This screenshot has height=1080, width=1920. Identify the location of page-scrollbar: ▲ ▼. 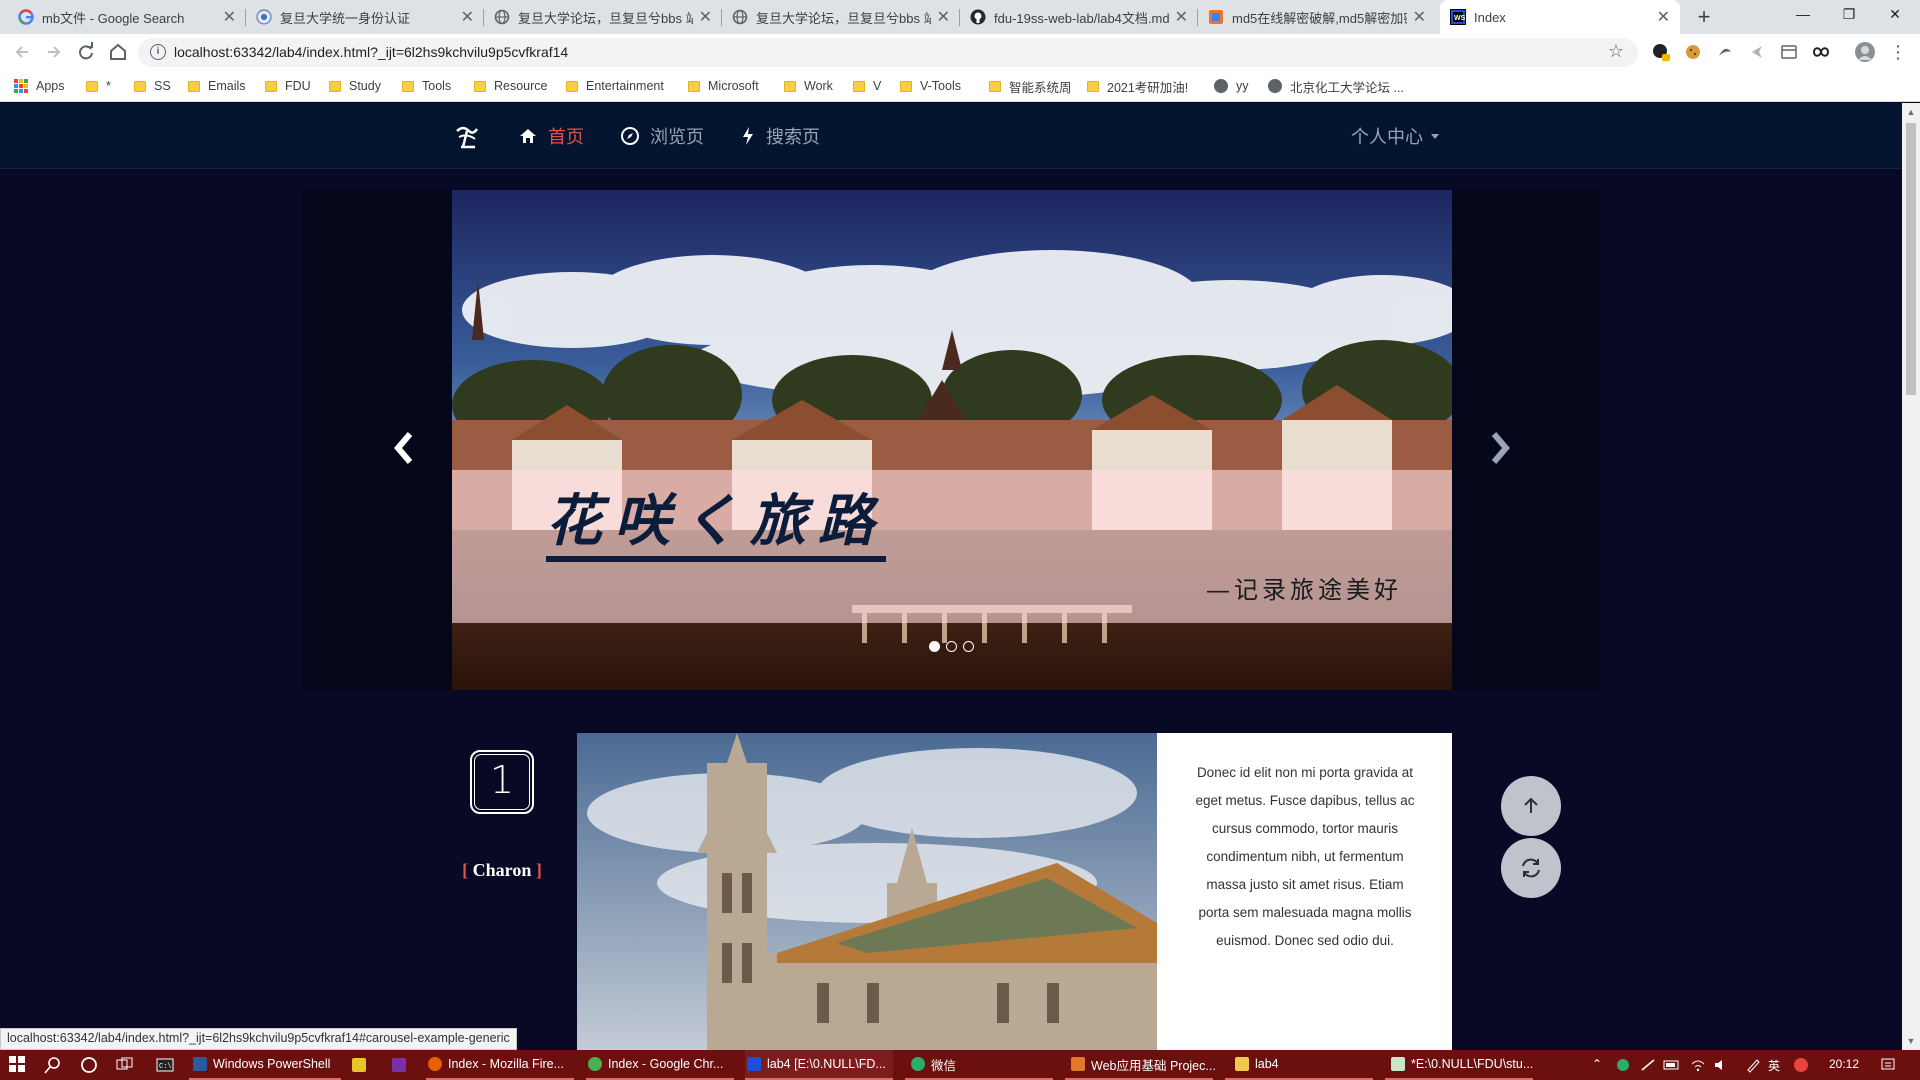
(1911, 576).